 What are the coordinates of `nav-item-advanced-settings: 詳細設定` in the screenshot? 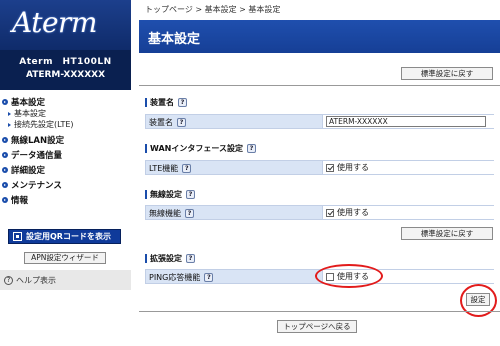 It's located at (65, 170).